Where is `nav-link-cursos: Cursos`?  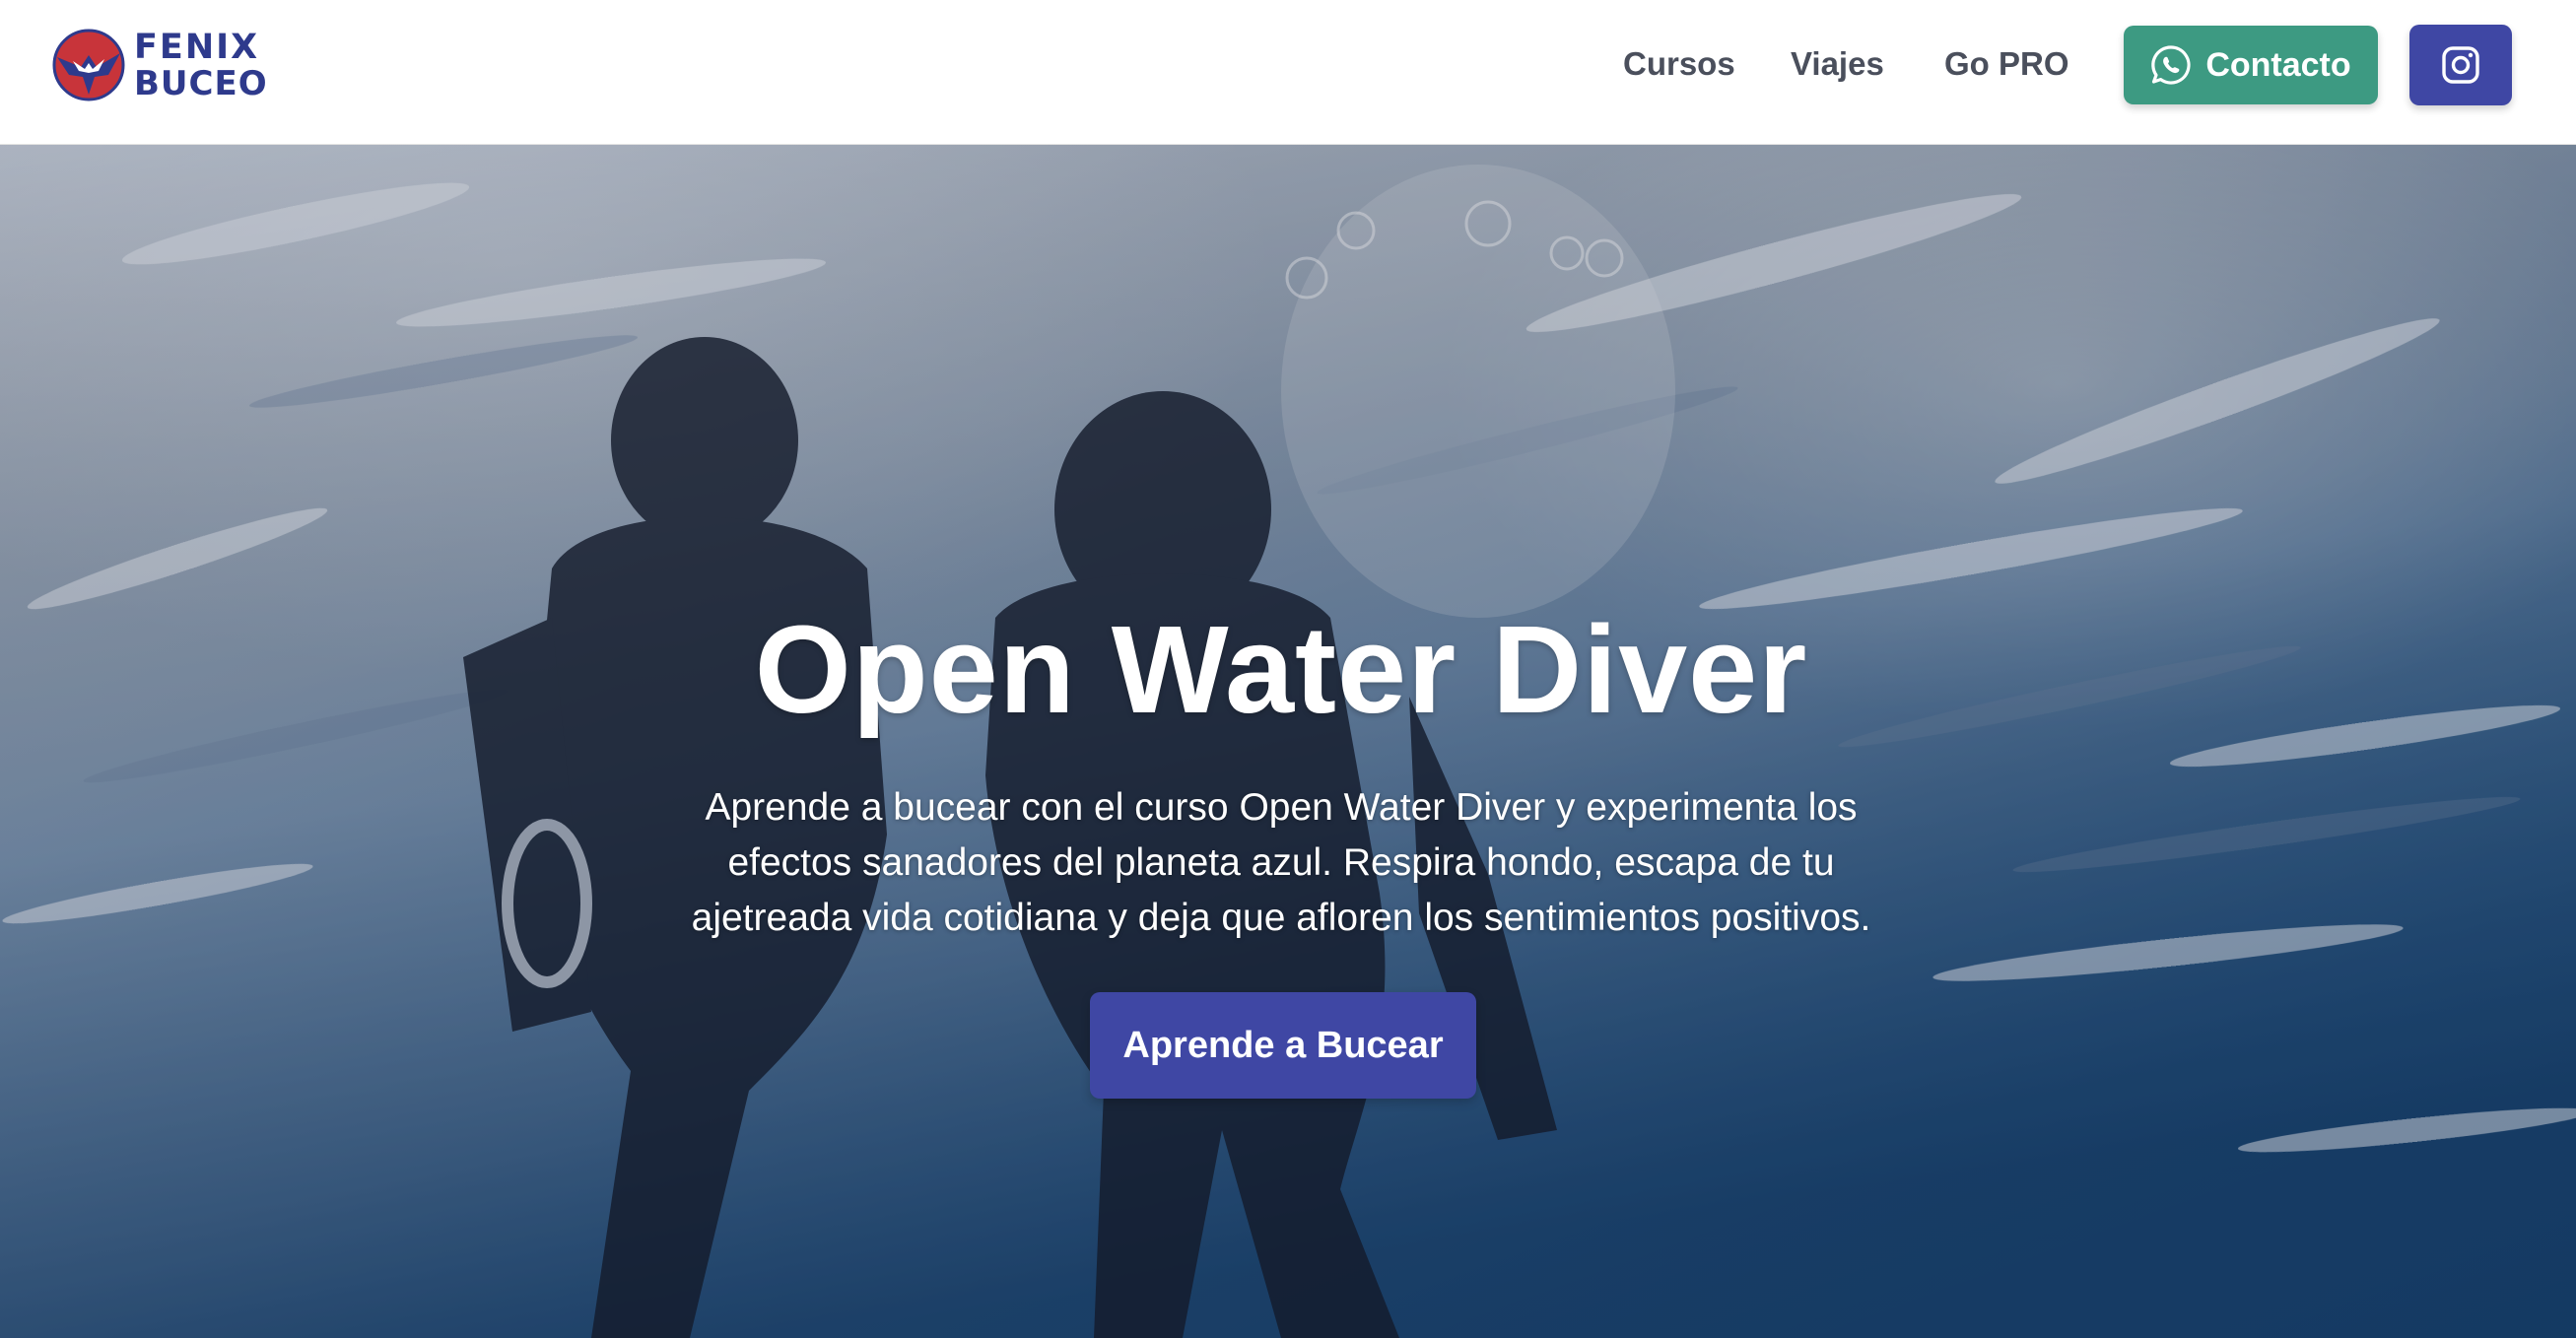 nav-link-cursos: Cursos is located at coordinates (1679, 64).